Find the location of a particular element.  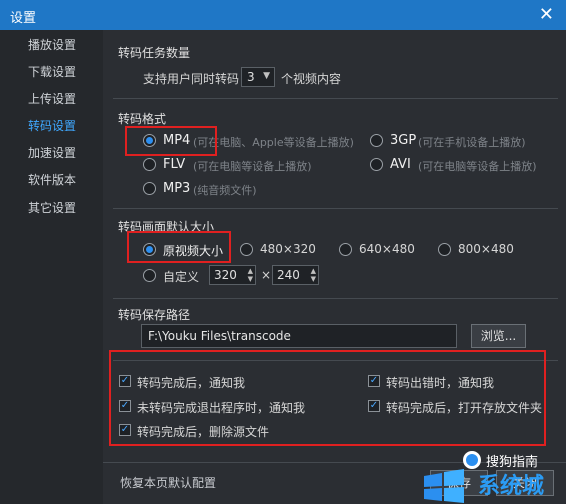

sidebar-item-transcode: 转码设置 is located at coordinates (52, 125).